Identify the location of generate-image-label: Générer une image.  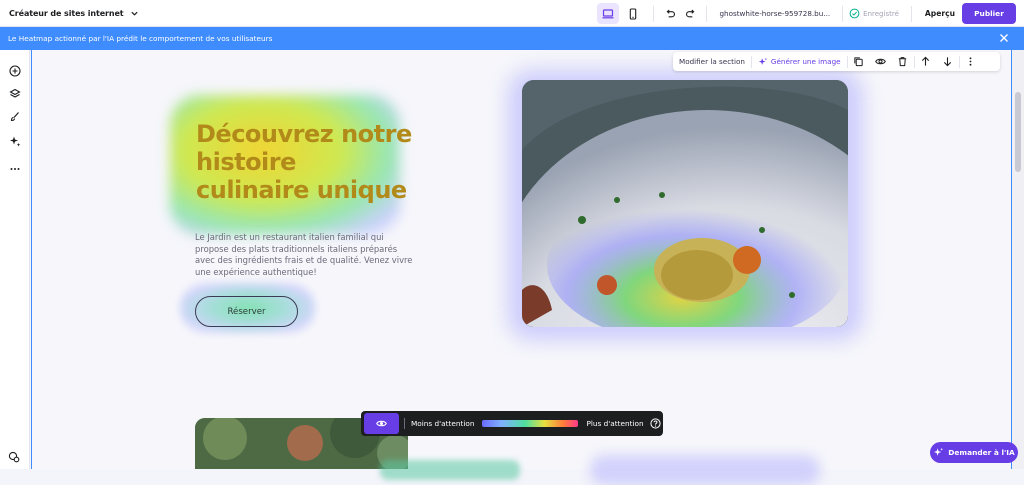
(805, 61).